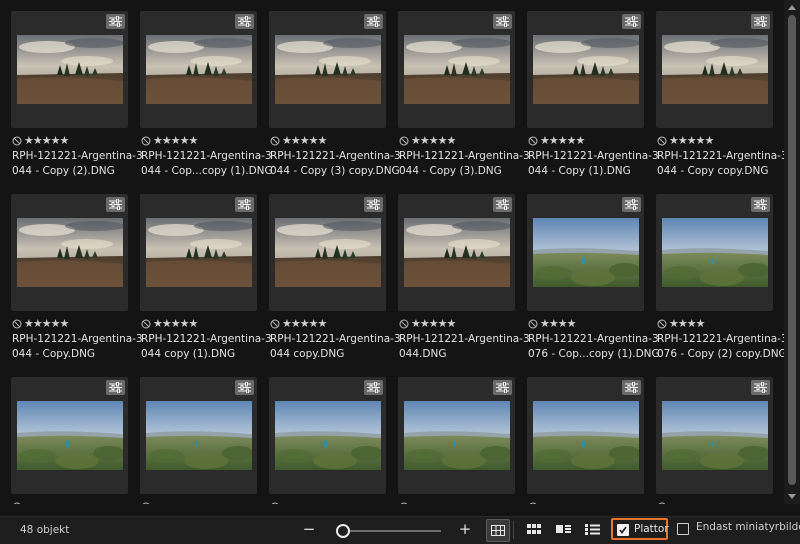  I want to click on zoom-slider, so click(390, 531).